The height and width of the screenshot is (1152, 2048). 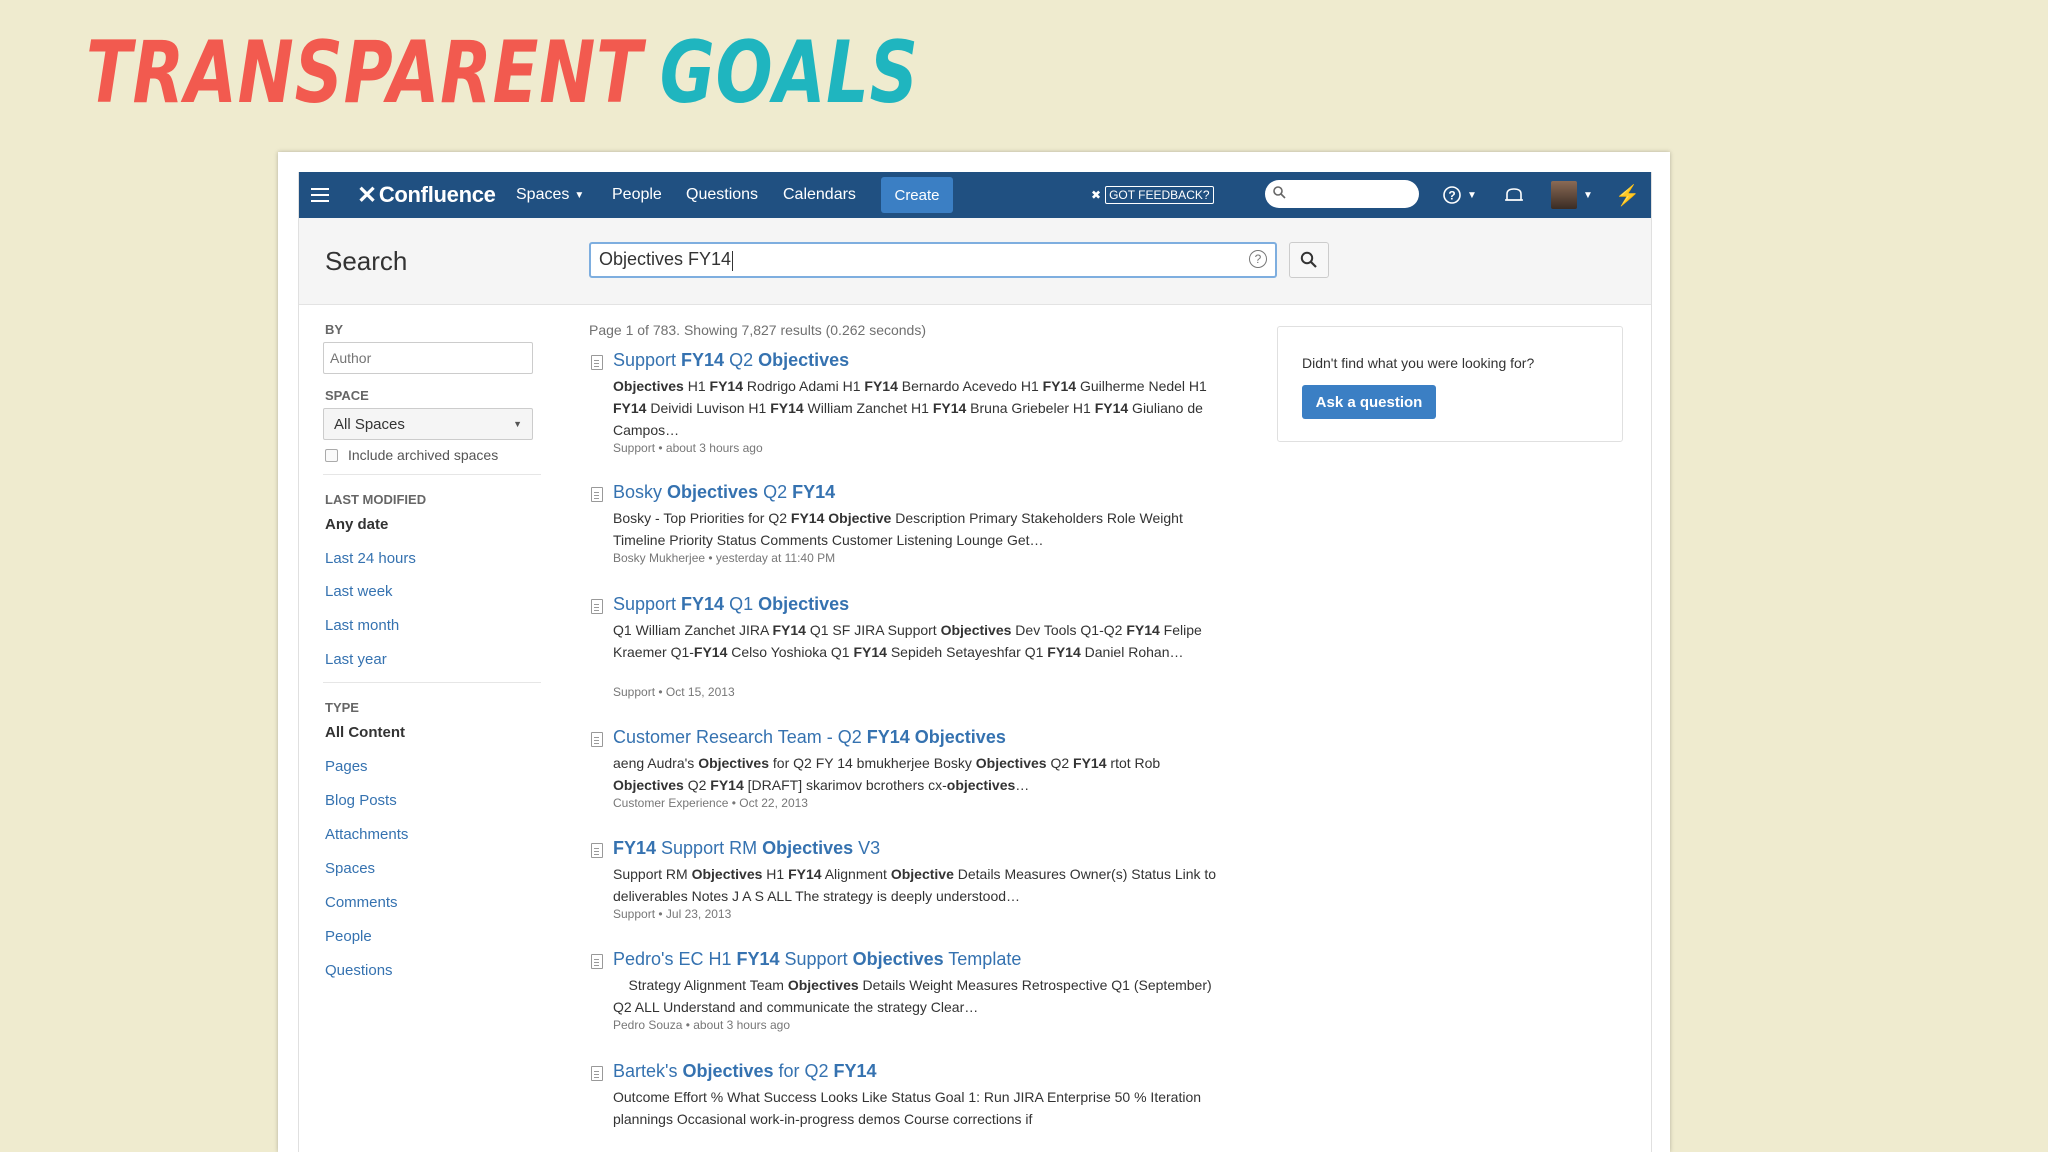 I want to click on result-title-link: Support FY14 Q1 Objectives, so click(x=731, y=604).